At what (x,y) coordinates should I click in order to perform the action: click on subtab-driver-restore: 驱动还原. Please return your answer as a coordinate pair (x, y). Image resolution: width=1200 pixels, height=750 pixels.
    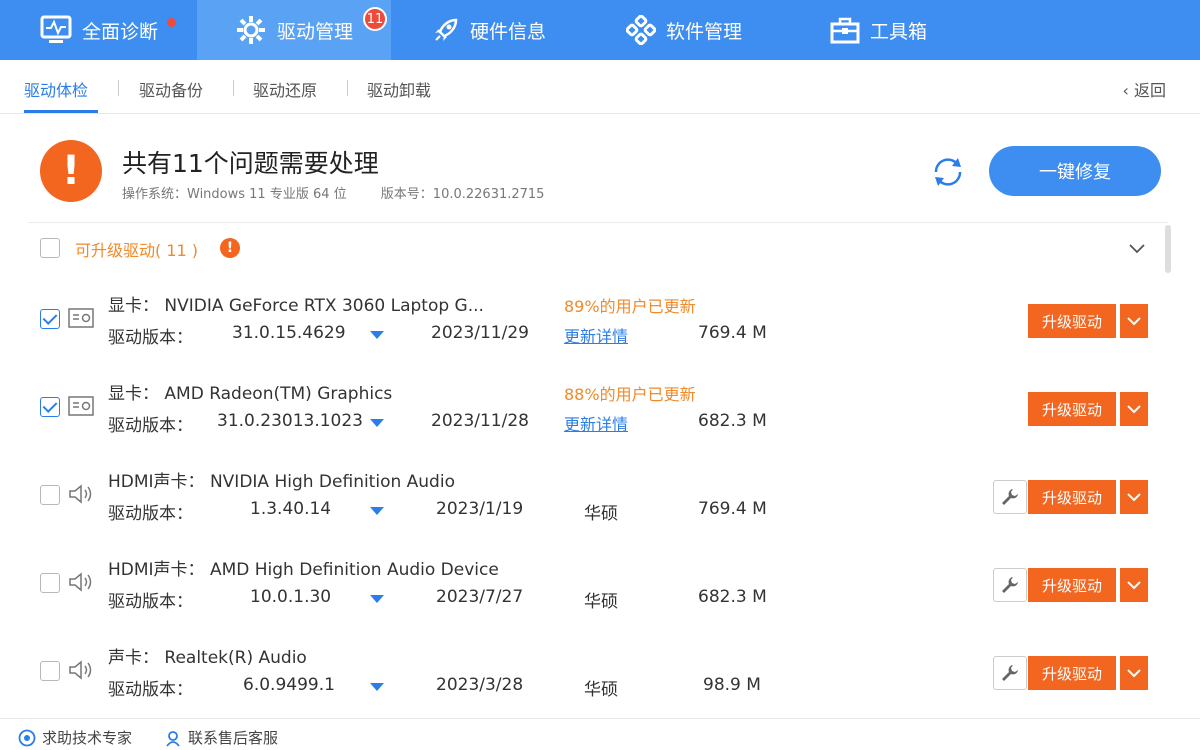
    Looking at the image, I should click on (285, 89).